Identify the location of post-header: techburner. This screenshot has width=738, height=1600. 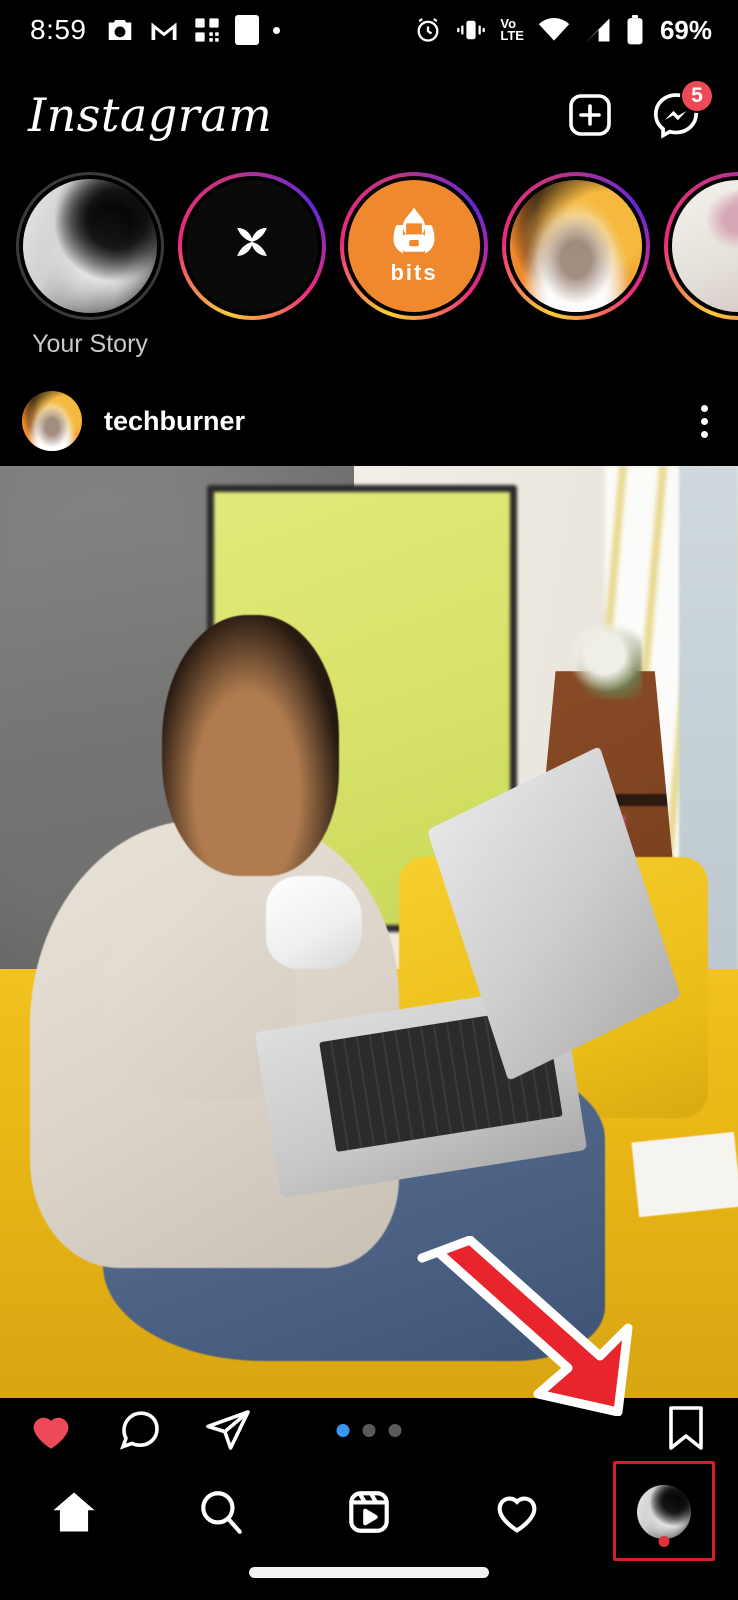
(369, 421).